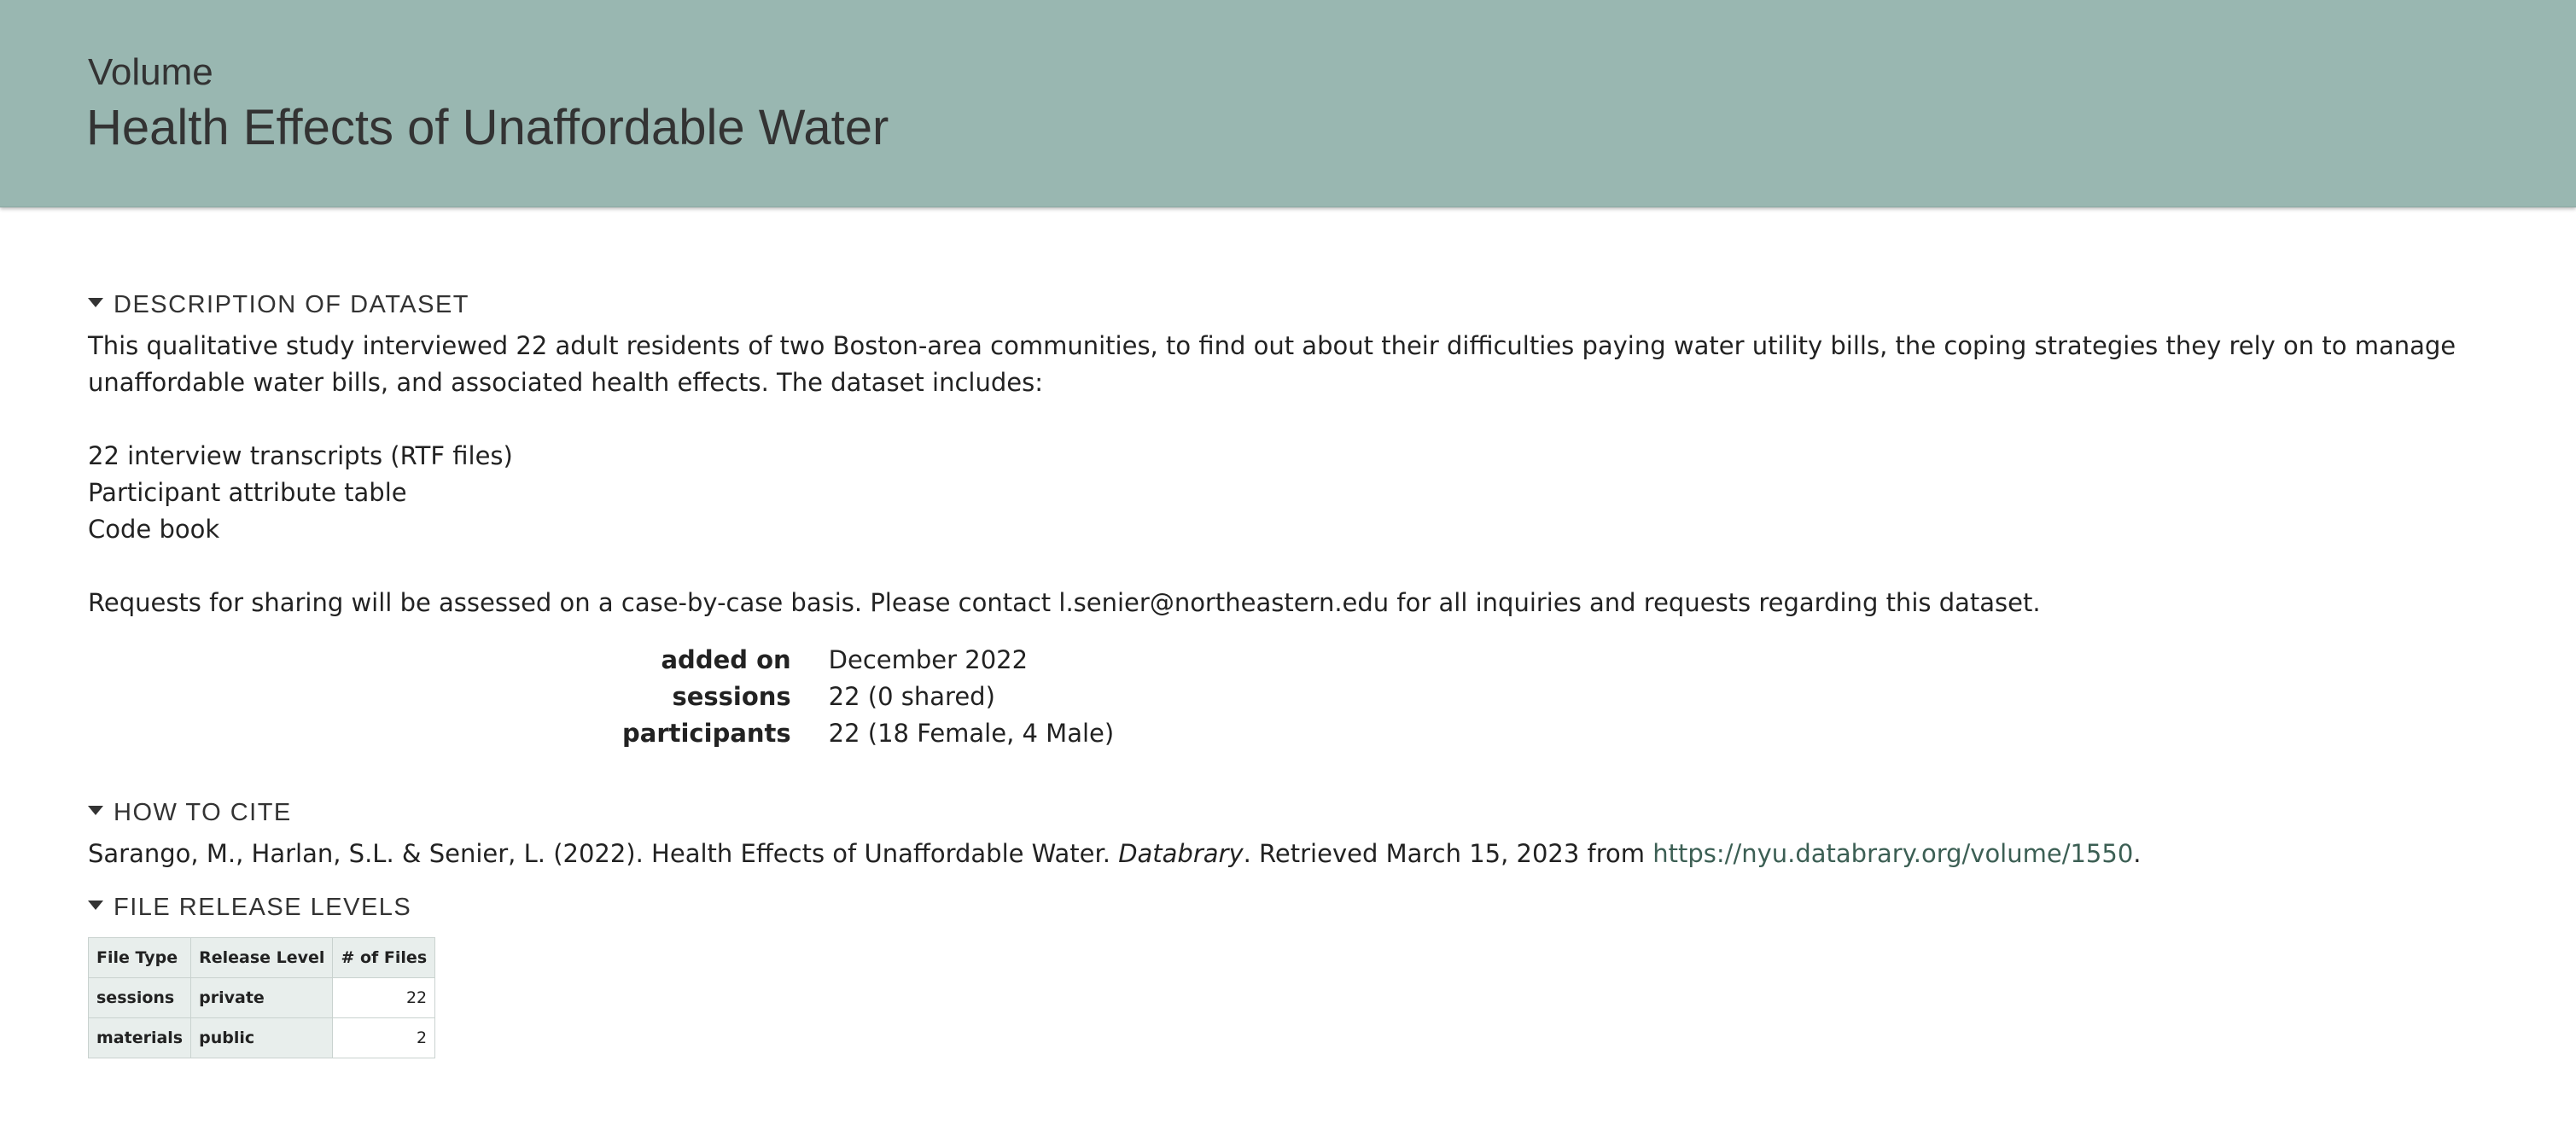 The height and width of the screenshot is (1125, 2576). What do you see at coordinates (731, 696) in the screenshot?
I see `meta-key: sessions` at bounding box center [731, 696].